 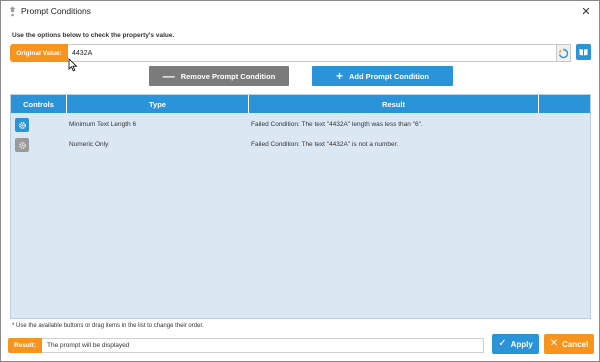 I want to click on refresh-icon, so click(x=563, y=53).